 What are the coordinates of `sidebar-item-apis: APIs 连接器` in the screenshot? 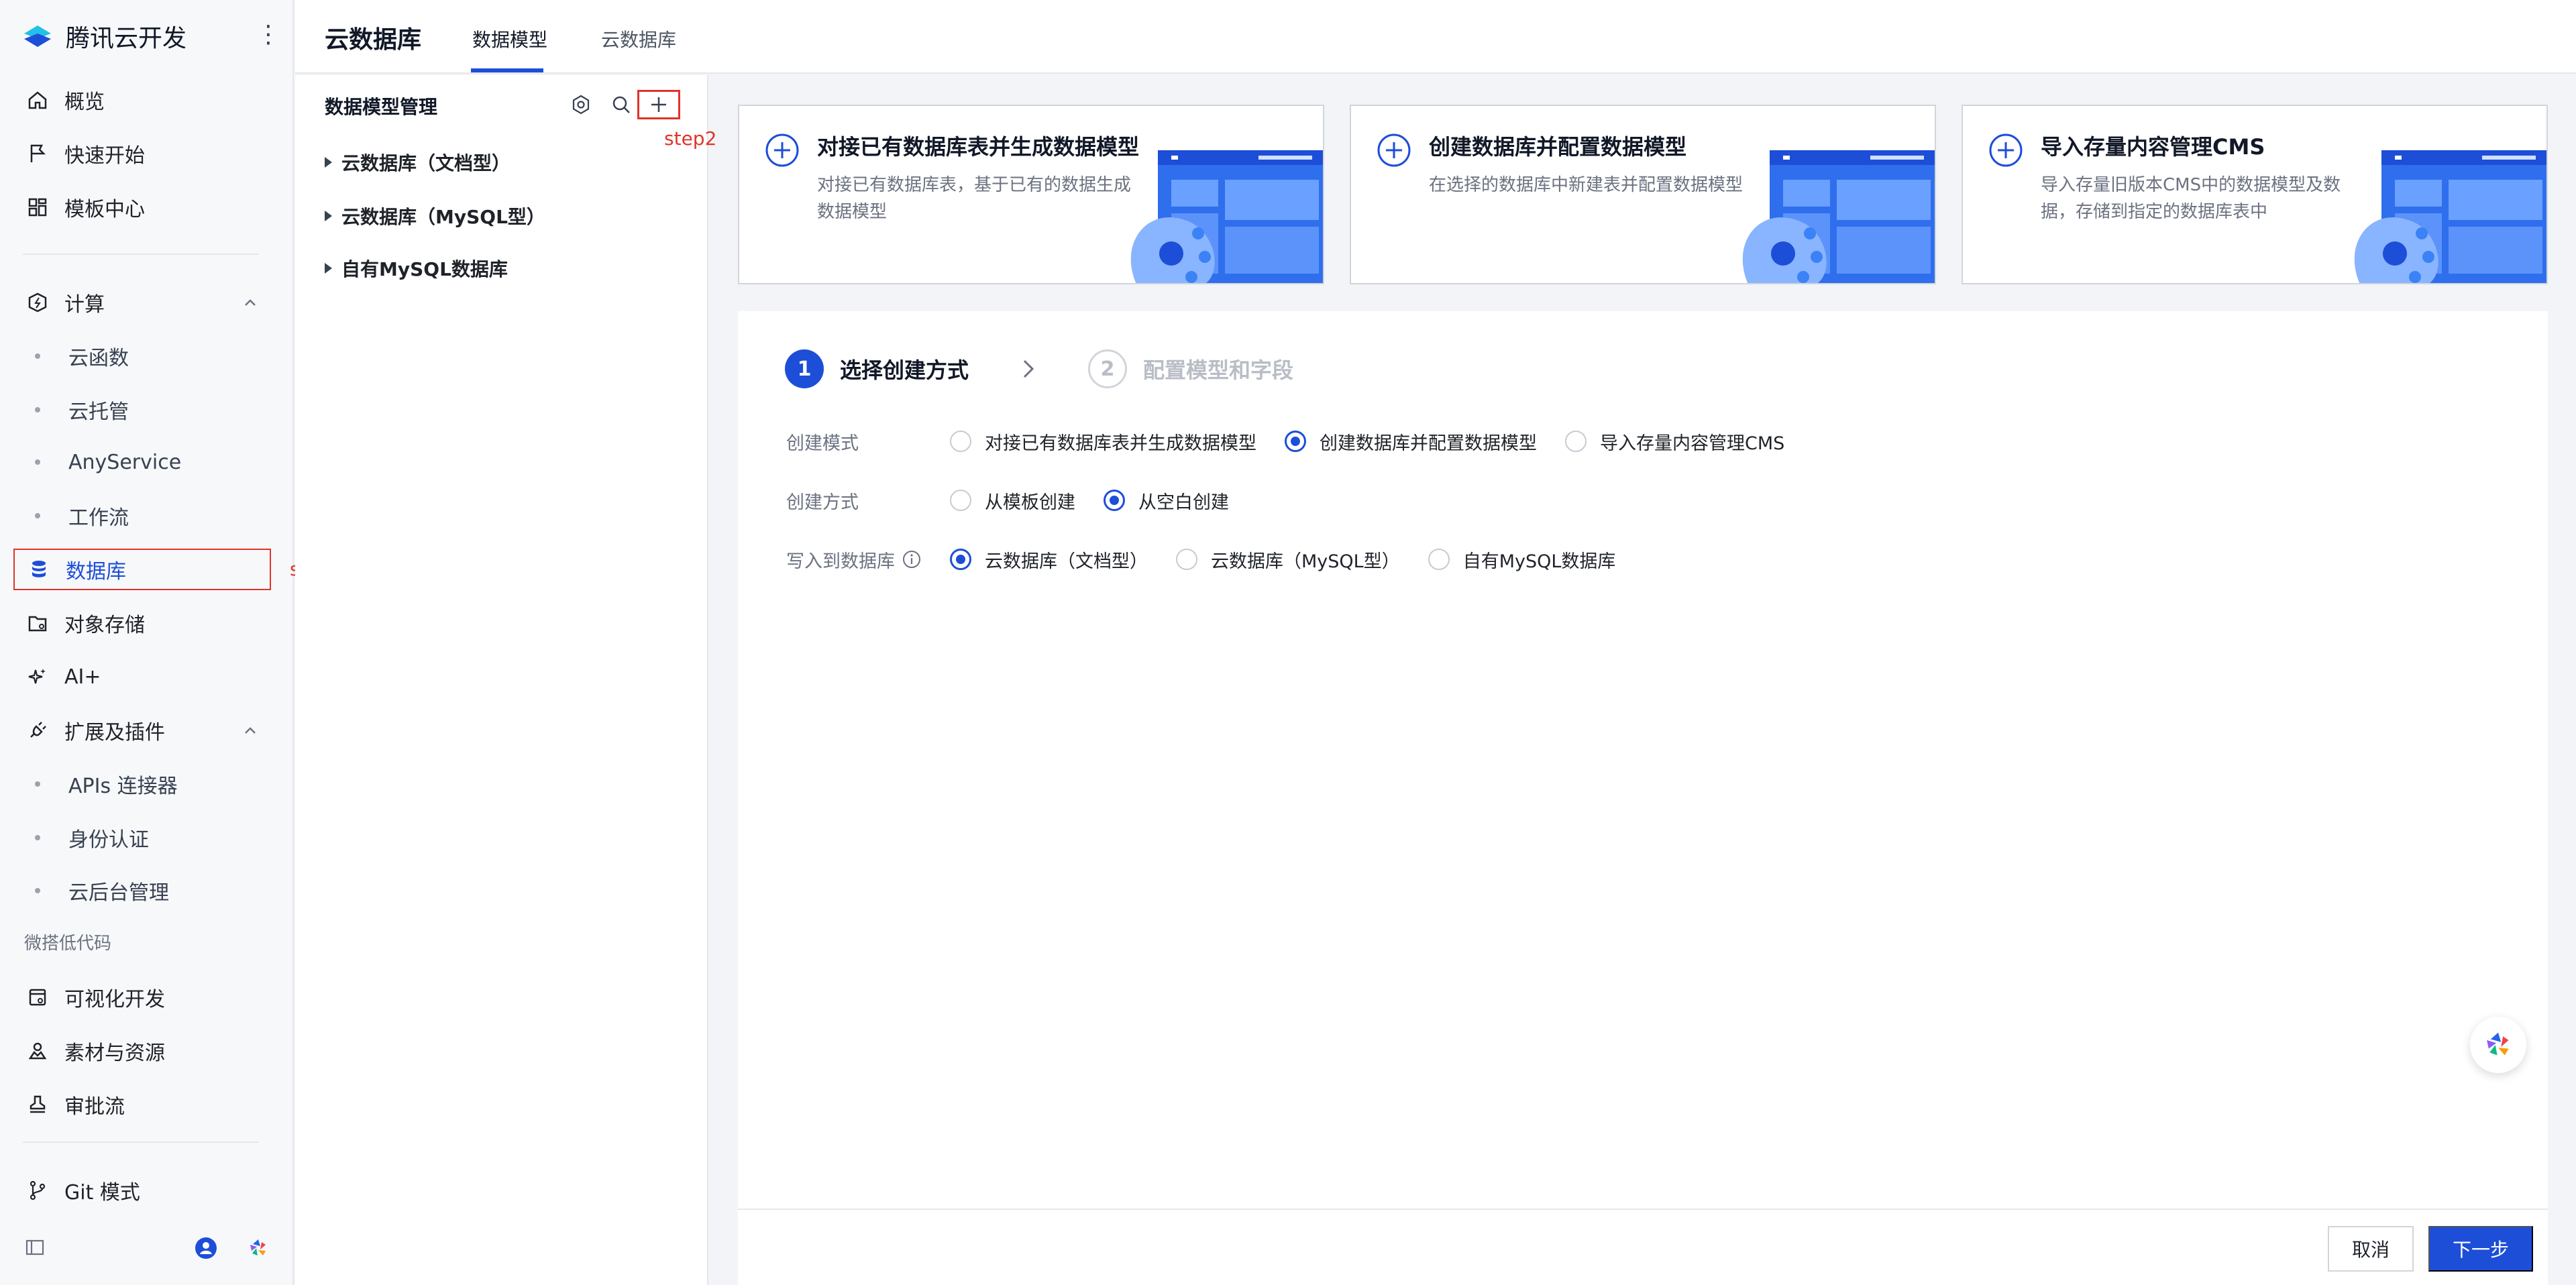 It's located at (142, 784).